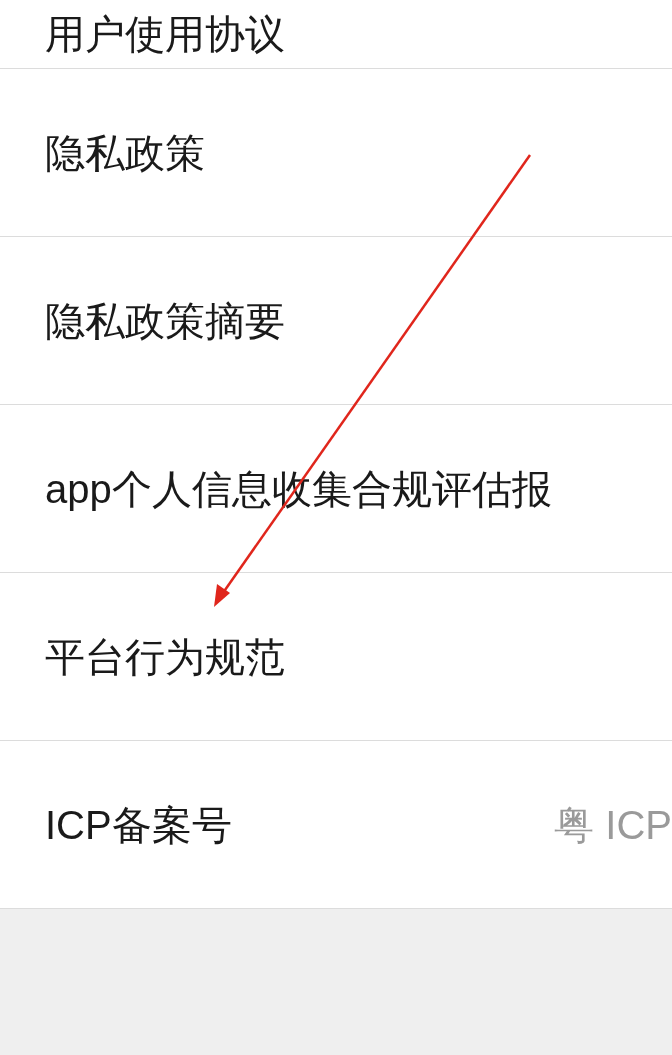 The width and height of the screenshot is (672, 1055). What do you see at coordinates (613, 824) in the screenshot?
I see `settings-item-value: 粤 ICP` at bounding box center [613, 824].